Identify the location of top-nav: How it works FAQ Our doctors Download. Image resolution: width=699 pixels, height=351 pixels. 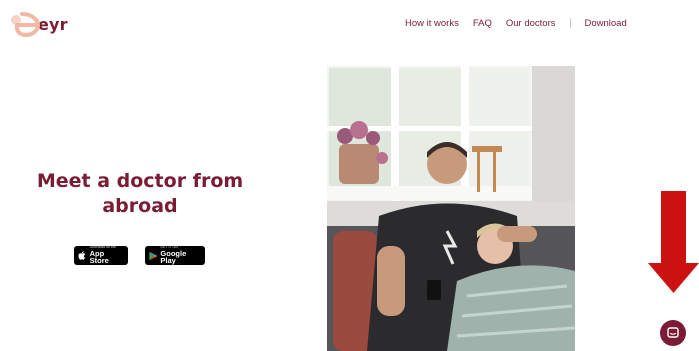
(516, 23).